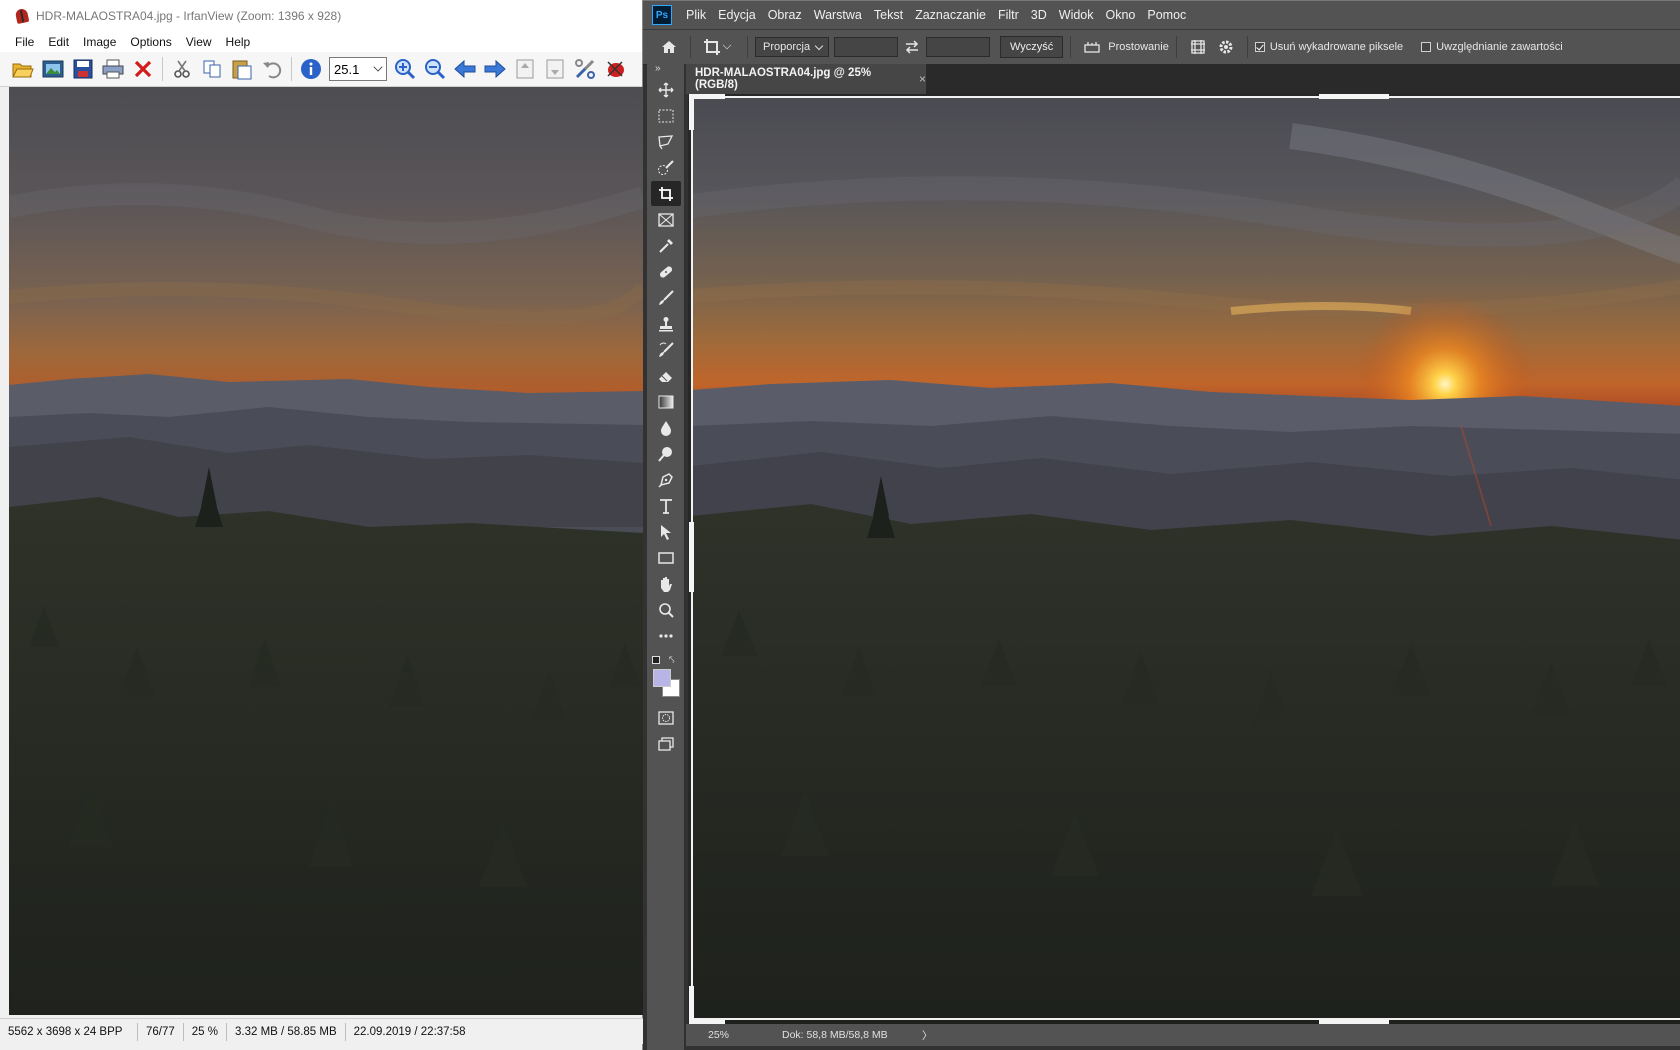  I want to click on gradient-tool-icon, so click(666, 401).